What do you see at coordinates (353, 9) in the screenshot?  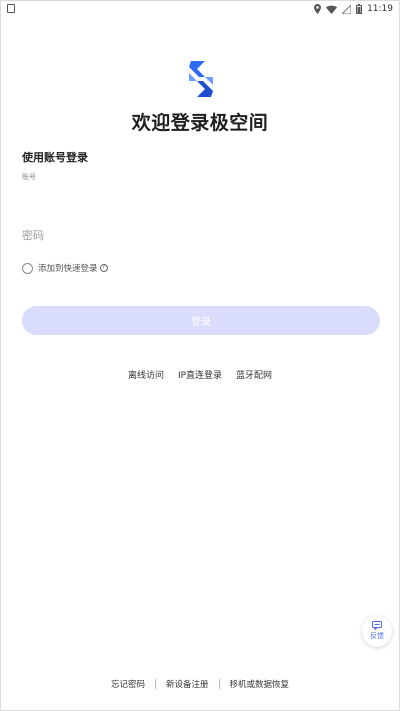 I see `status-icons: 11:19` at bounding box center [353, 9].